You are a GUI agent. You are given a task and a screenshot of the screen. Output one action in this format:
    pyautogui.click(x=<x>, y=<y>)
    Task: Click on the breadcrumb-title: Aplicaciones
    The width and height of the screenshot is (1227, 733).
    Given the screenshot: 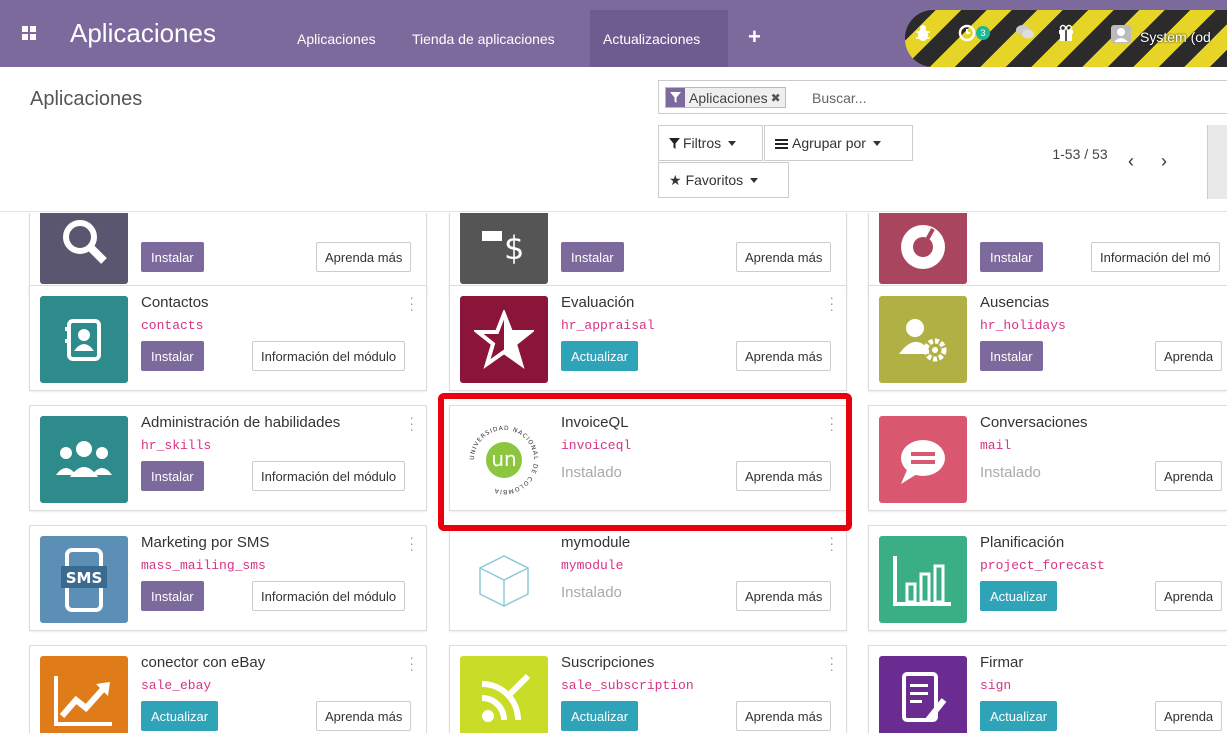 What is the action you would take?
    pyautogui.click(x=86, y=99)
    